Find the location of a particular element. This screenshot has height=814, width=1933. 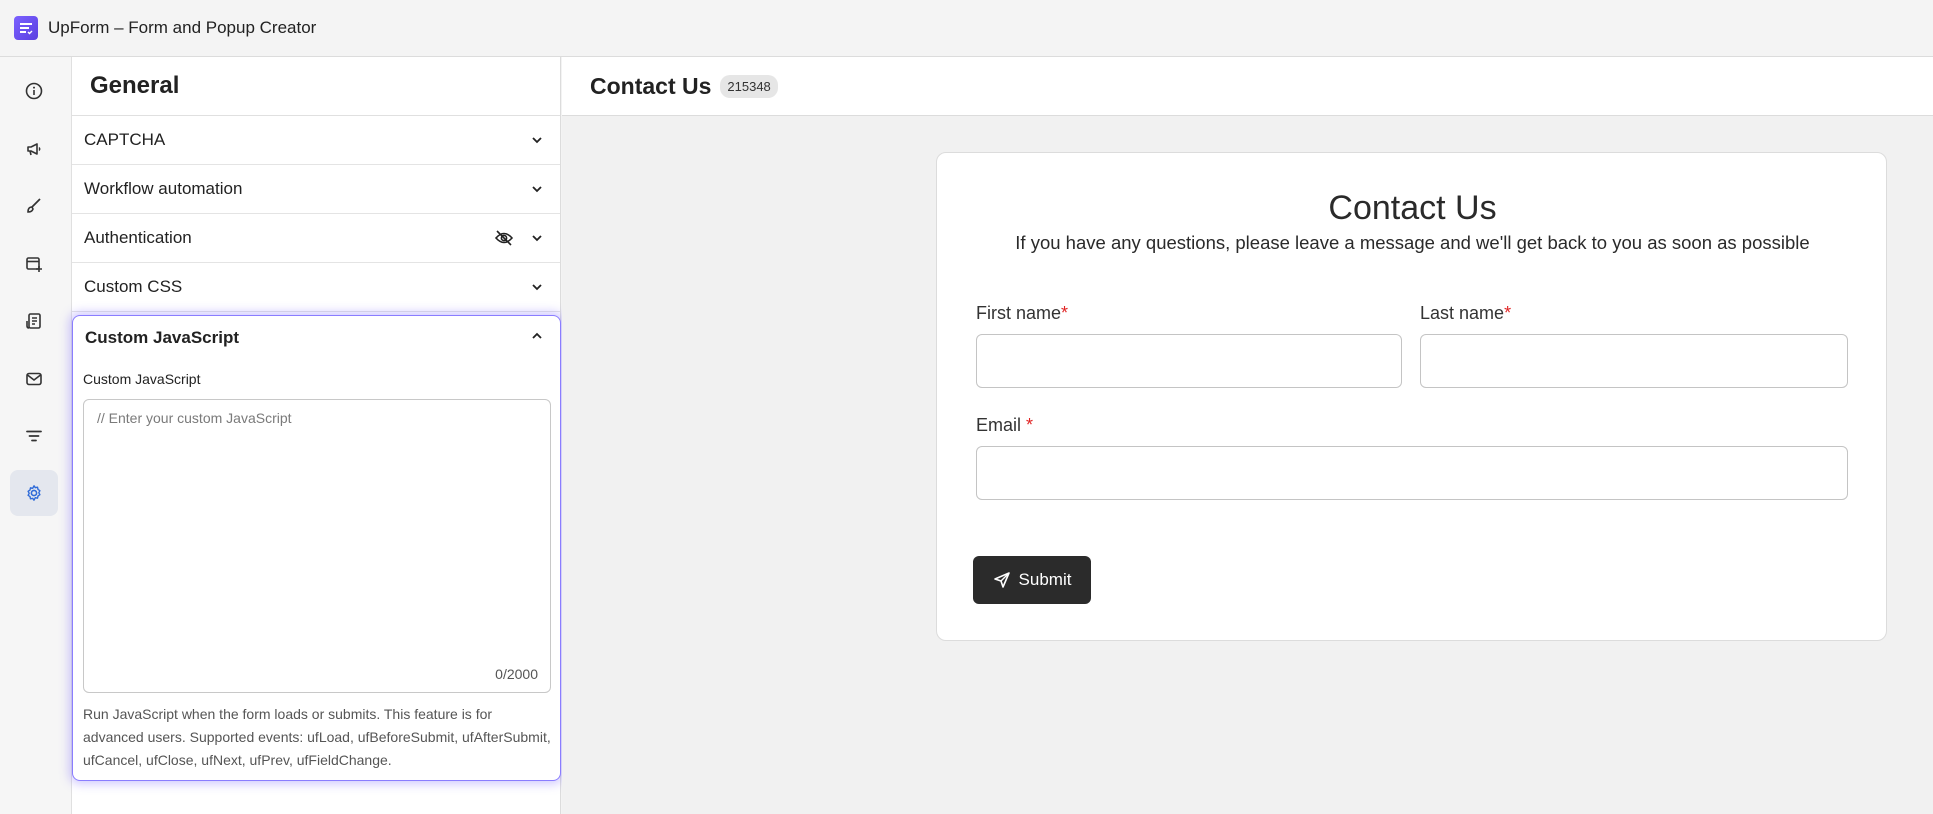

section-label: Custom CSS is located at coordinates (133, 286).